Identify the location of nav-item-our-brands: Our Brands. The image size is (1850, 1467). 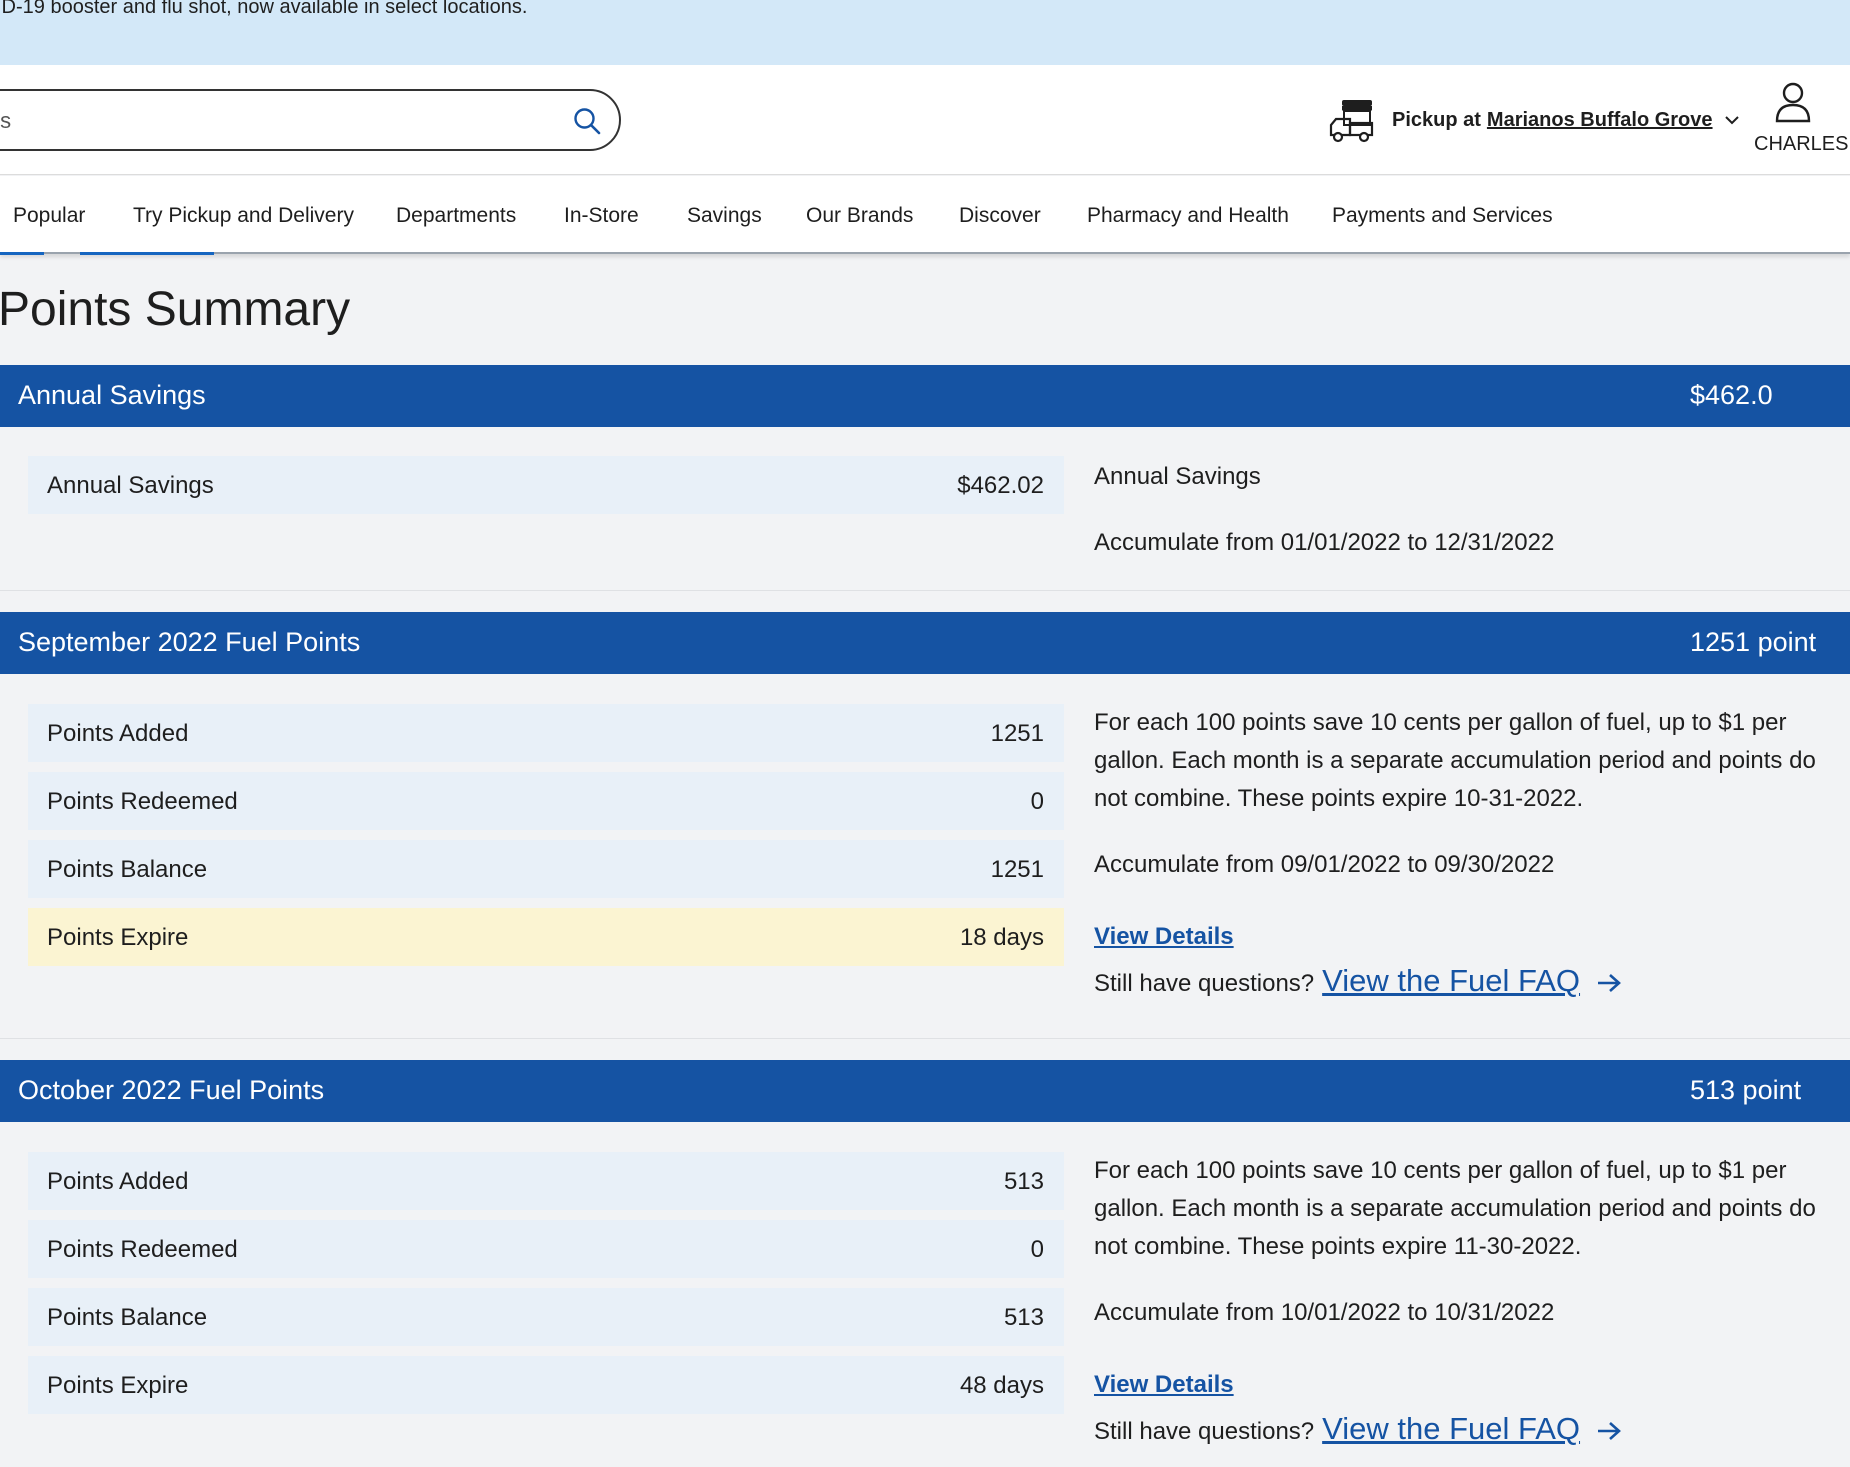
(859, 216).